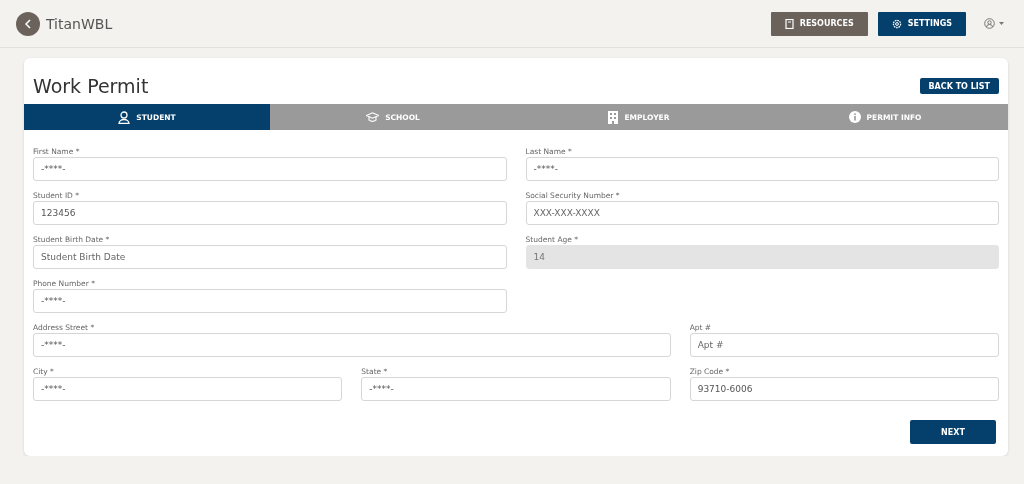 This screenshot has height=484, width=1024. I want to click on next-button: NEXT, so click(953, 432).